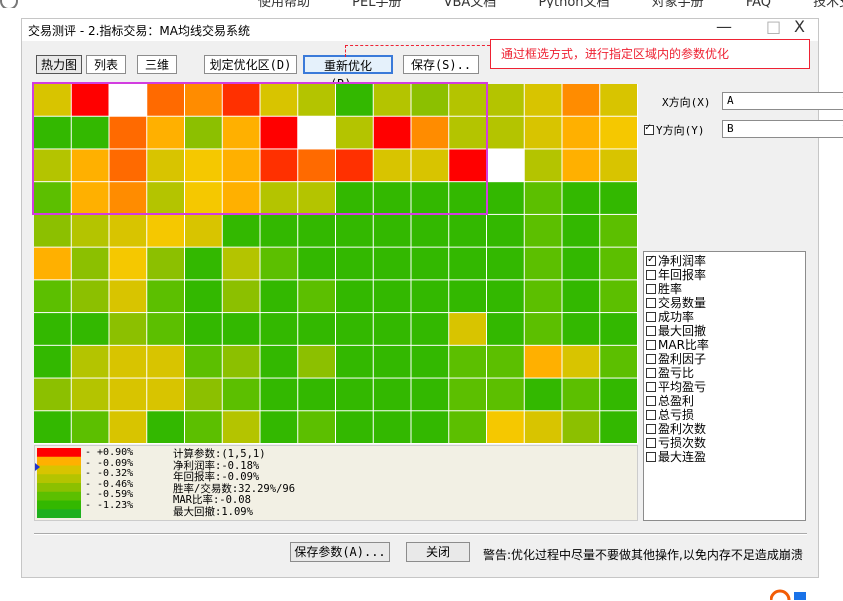 Image resolution: width=843 pixels, height=601 pixels. Describe the element at coordinates (250, 64) in the screenshot. I see `define-zone-button: 划定优化区(D)` at that location.